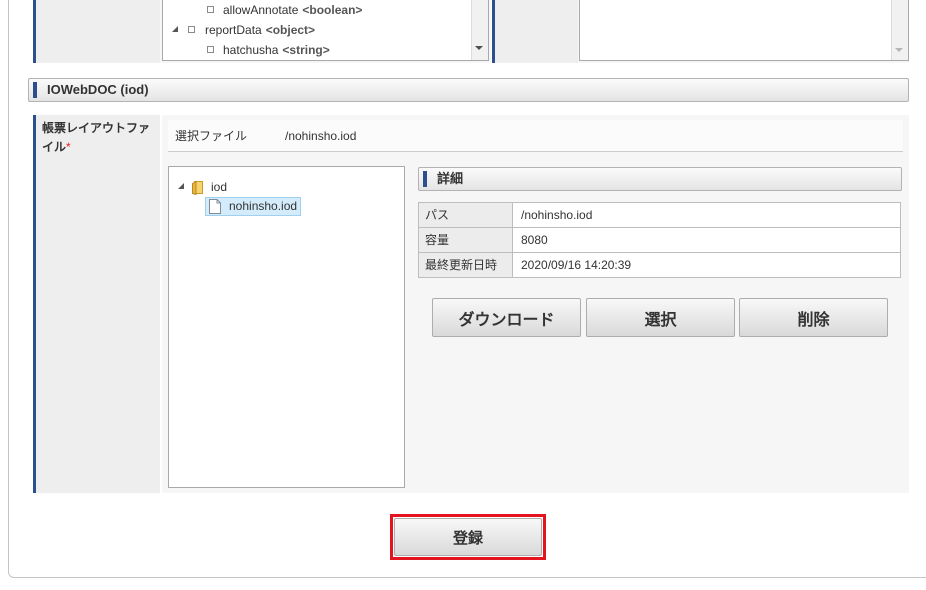  What do you see at coordinates (96, 137) in the screenshot?
I see `field-label-text: 帳票レイアウトファイル` at bounding box center [96, 137].